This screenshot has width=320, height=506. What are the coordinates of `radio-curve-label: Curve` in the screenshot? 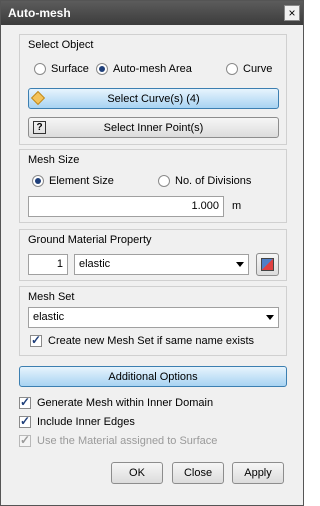 It's located at (258, 69).